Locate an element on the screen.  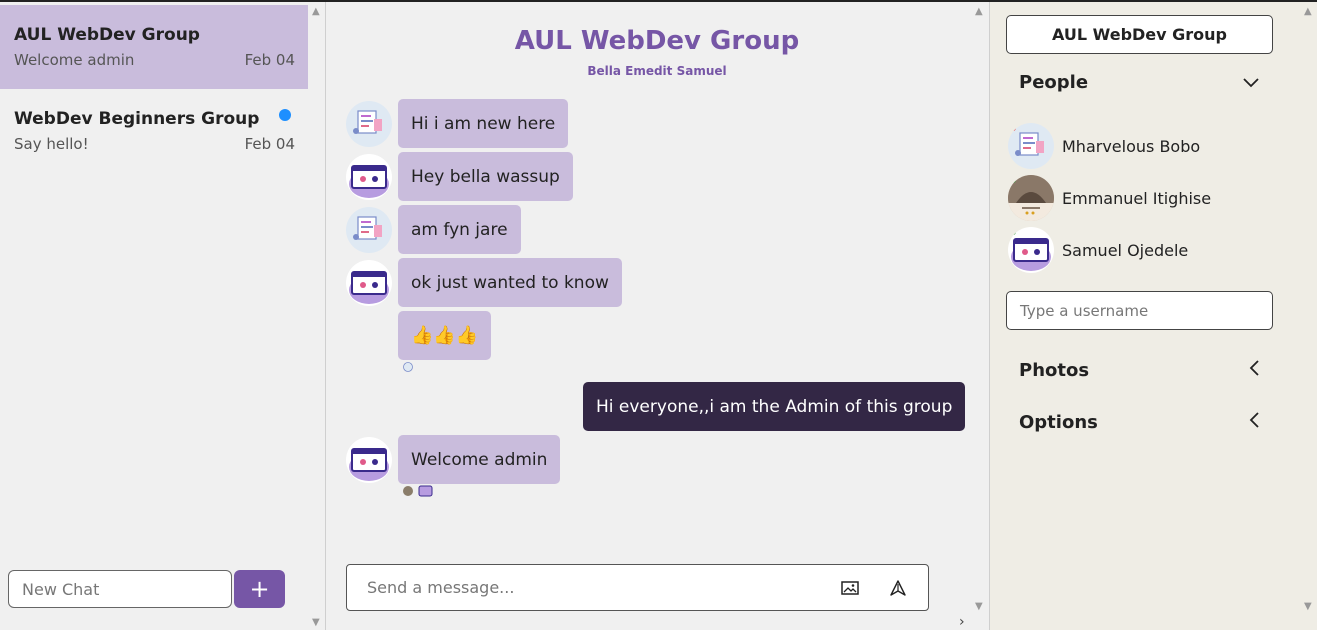
chat-item-webdev-beginners: WebDev Beginners Group Say hello! Feb 04 is located at coordinates (154, 131).